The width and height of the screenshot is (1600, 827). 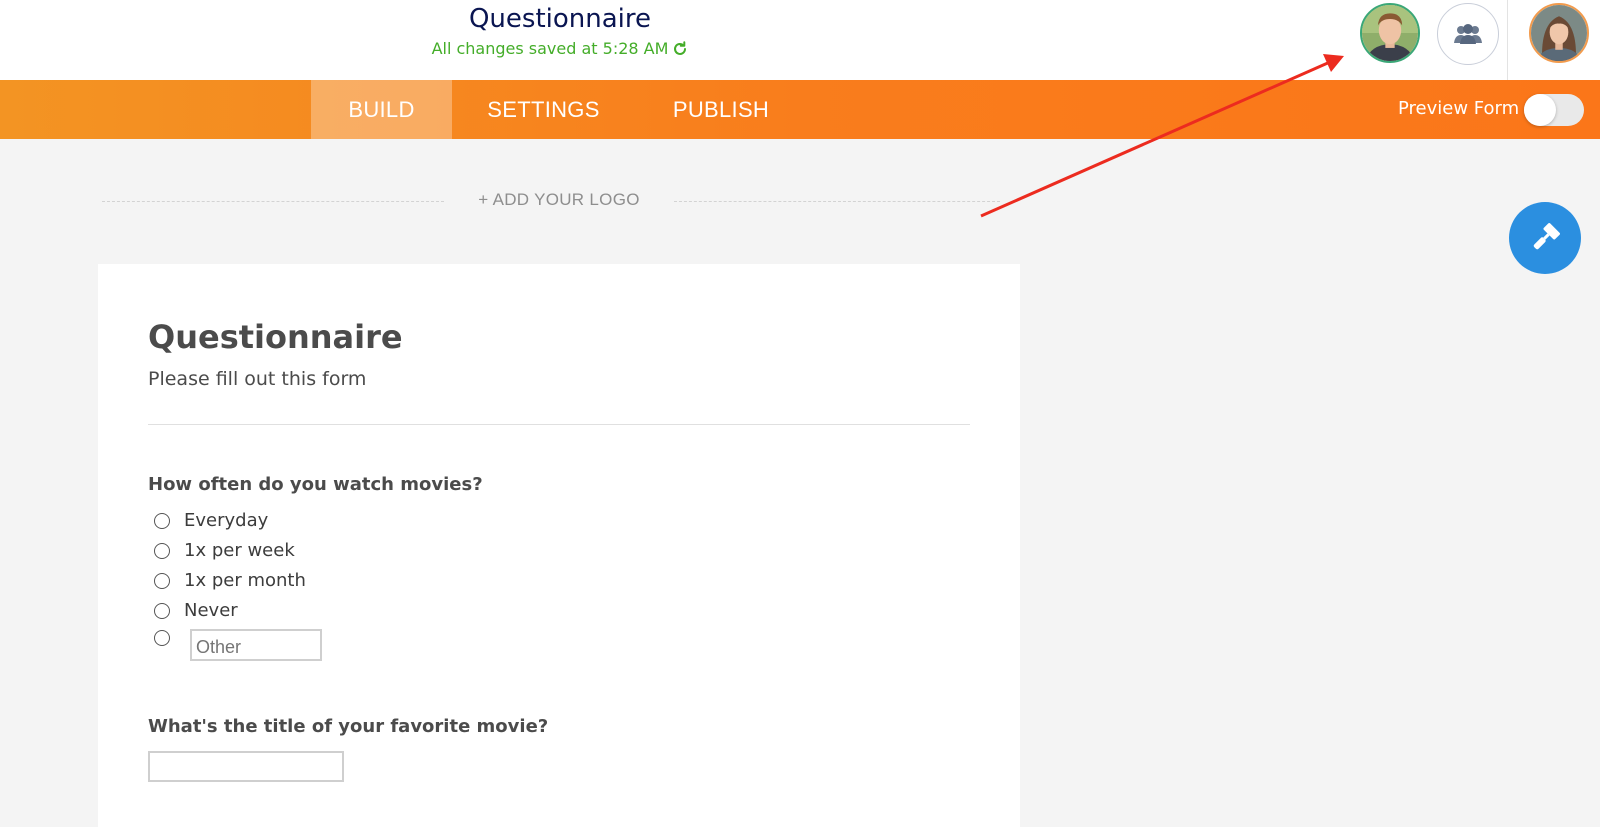 I want to click on radio-option: Everyday, so click(x=211, y=520).